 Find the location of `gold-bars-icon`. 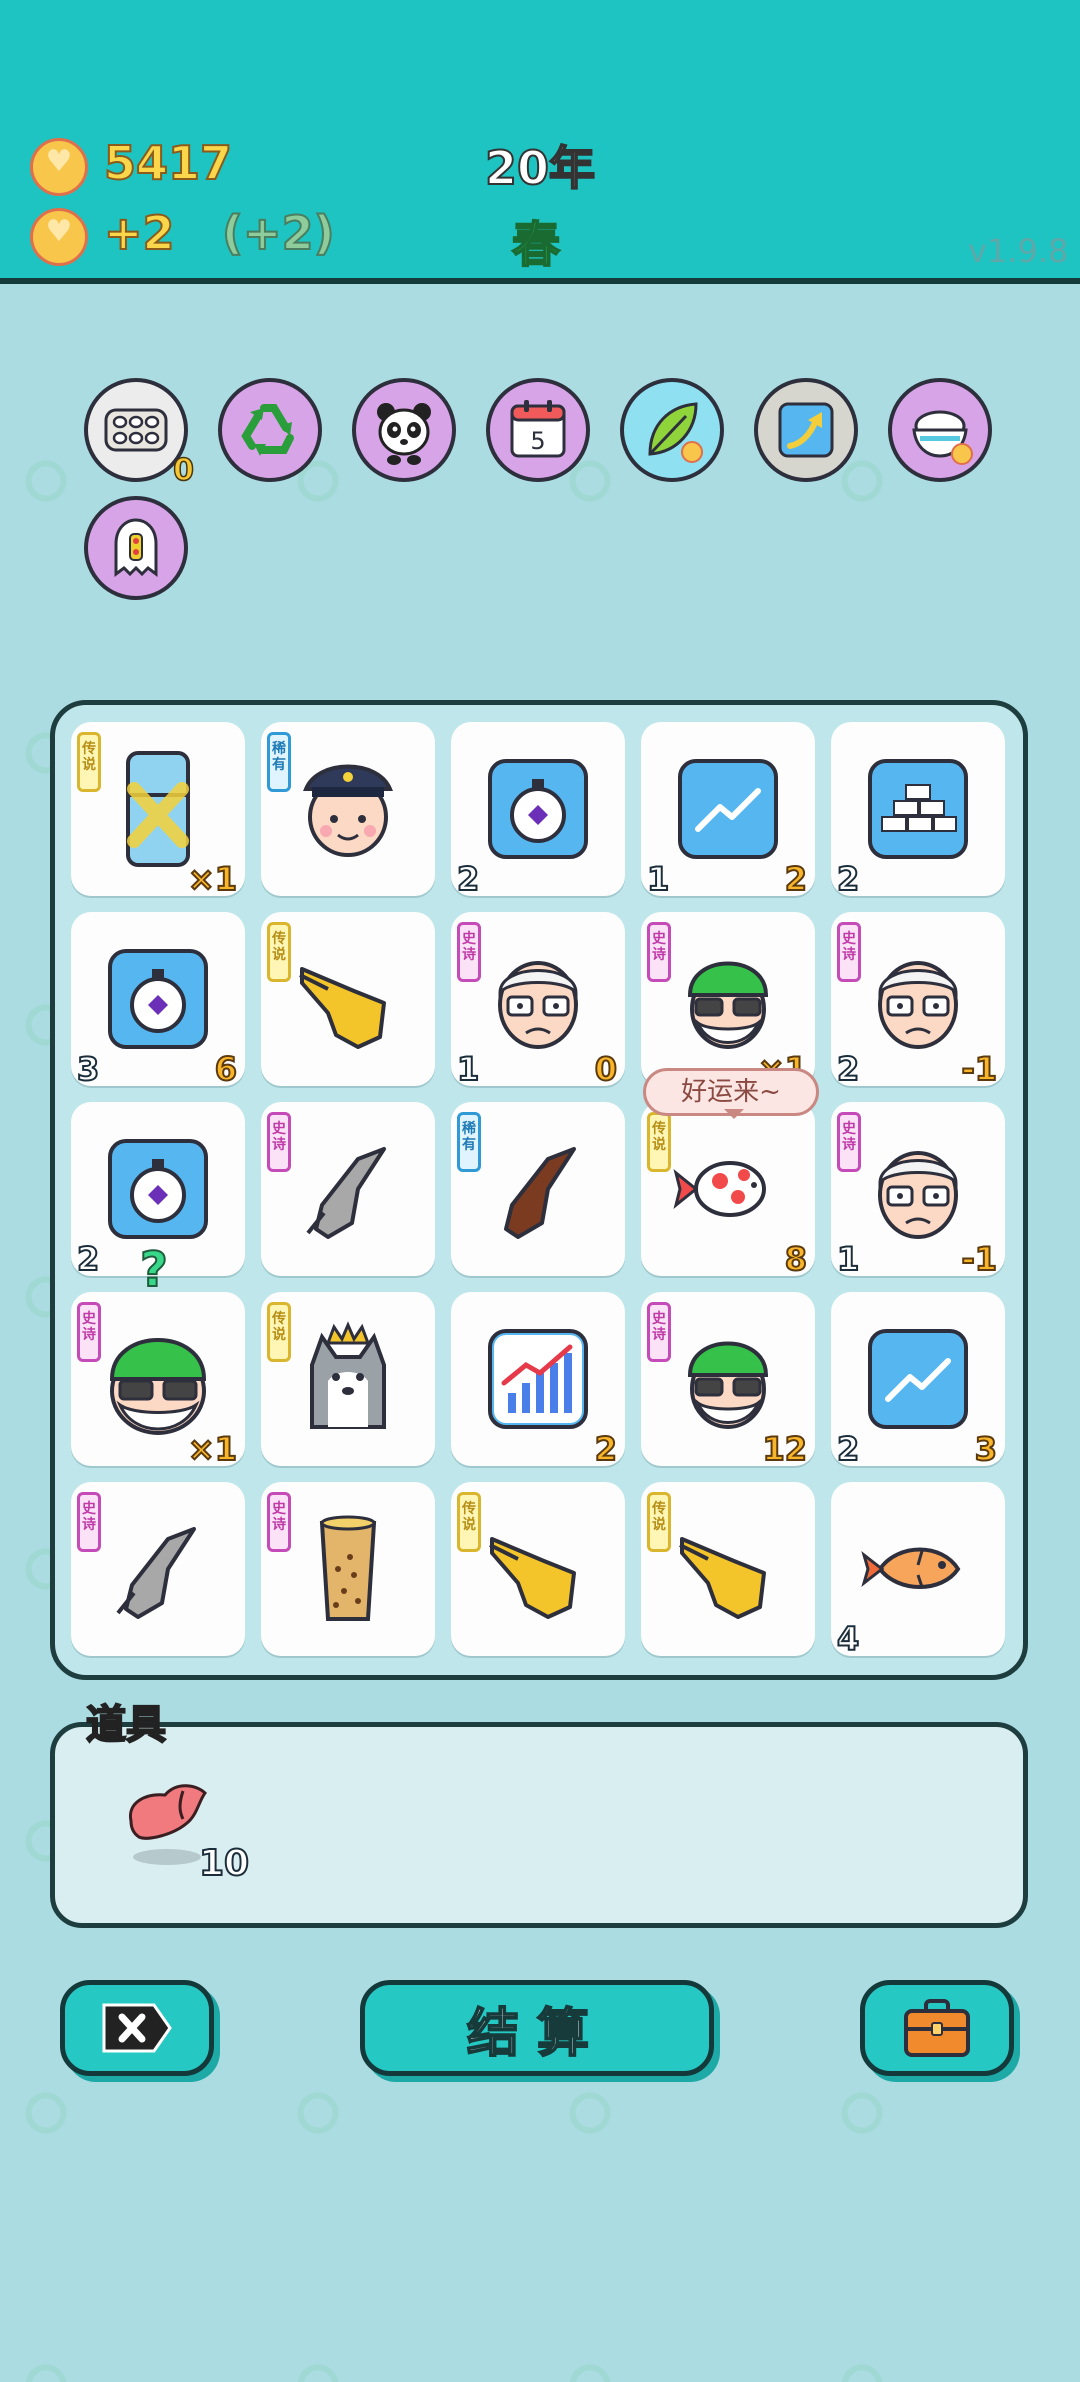

gold-bars-icon is located at coordinates (918, 809).